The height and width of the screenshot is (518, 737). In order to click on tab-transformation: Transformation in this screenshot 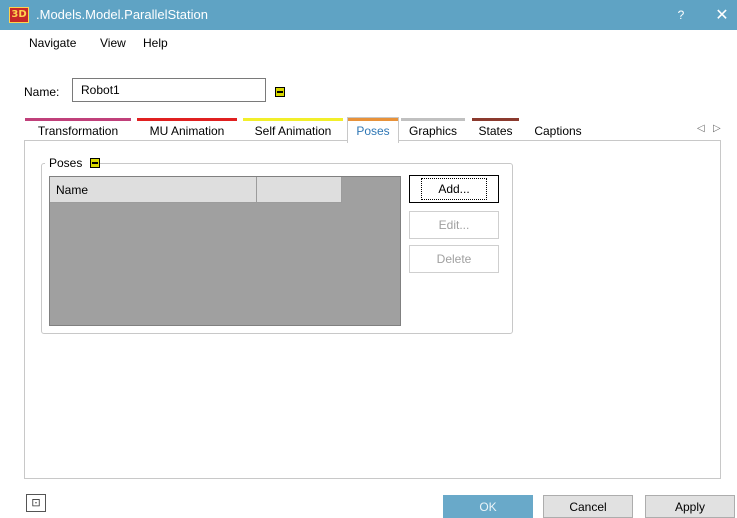, I will do `click(78, 129)`.